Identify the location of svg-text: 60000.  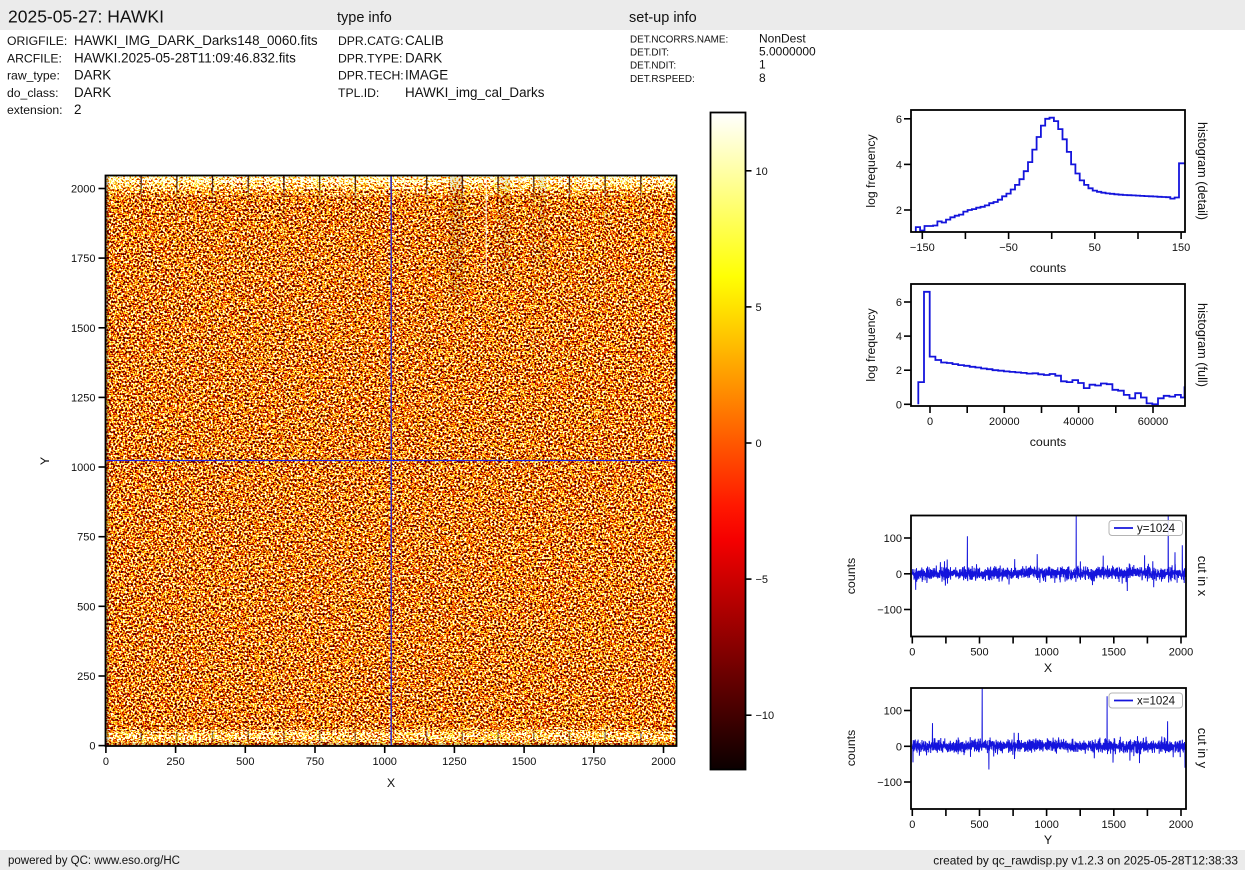
(1153, 422).